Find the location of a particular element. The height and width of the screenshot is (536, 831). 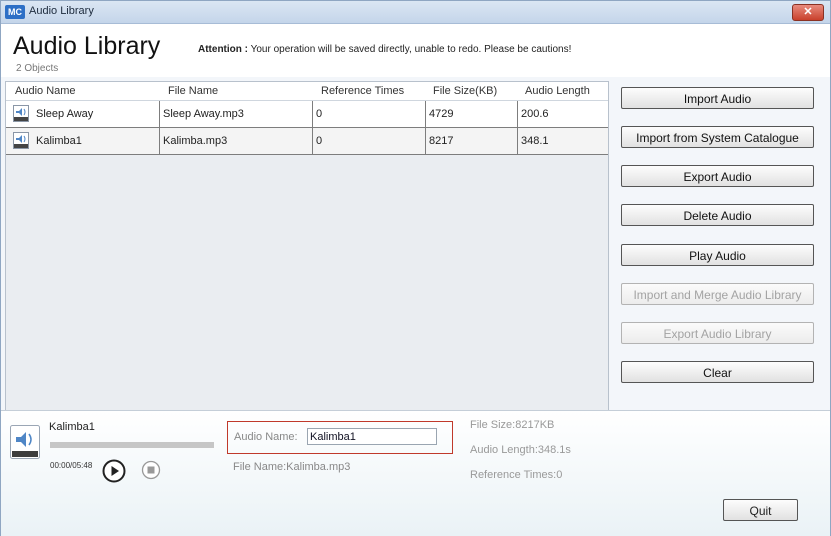

cell-audio-name: Sleep Away is located at coordinates (65, 114).